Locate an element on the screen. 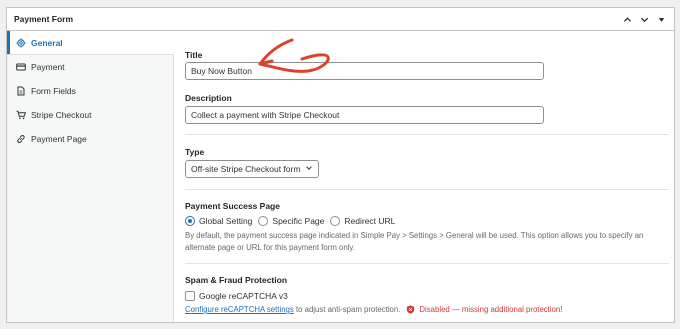 The height and width of the screenshot is (329, 680). recaptcha-checkbox is located at coordinates (190, 296).